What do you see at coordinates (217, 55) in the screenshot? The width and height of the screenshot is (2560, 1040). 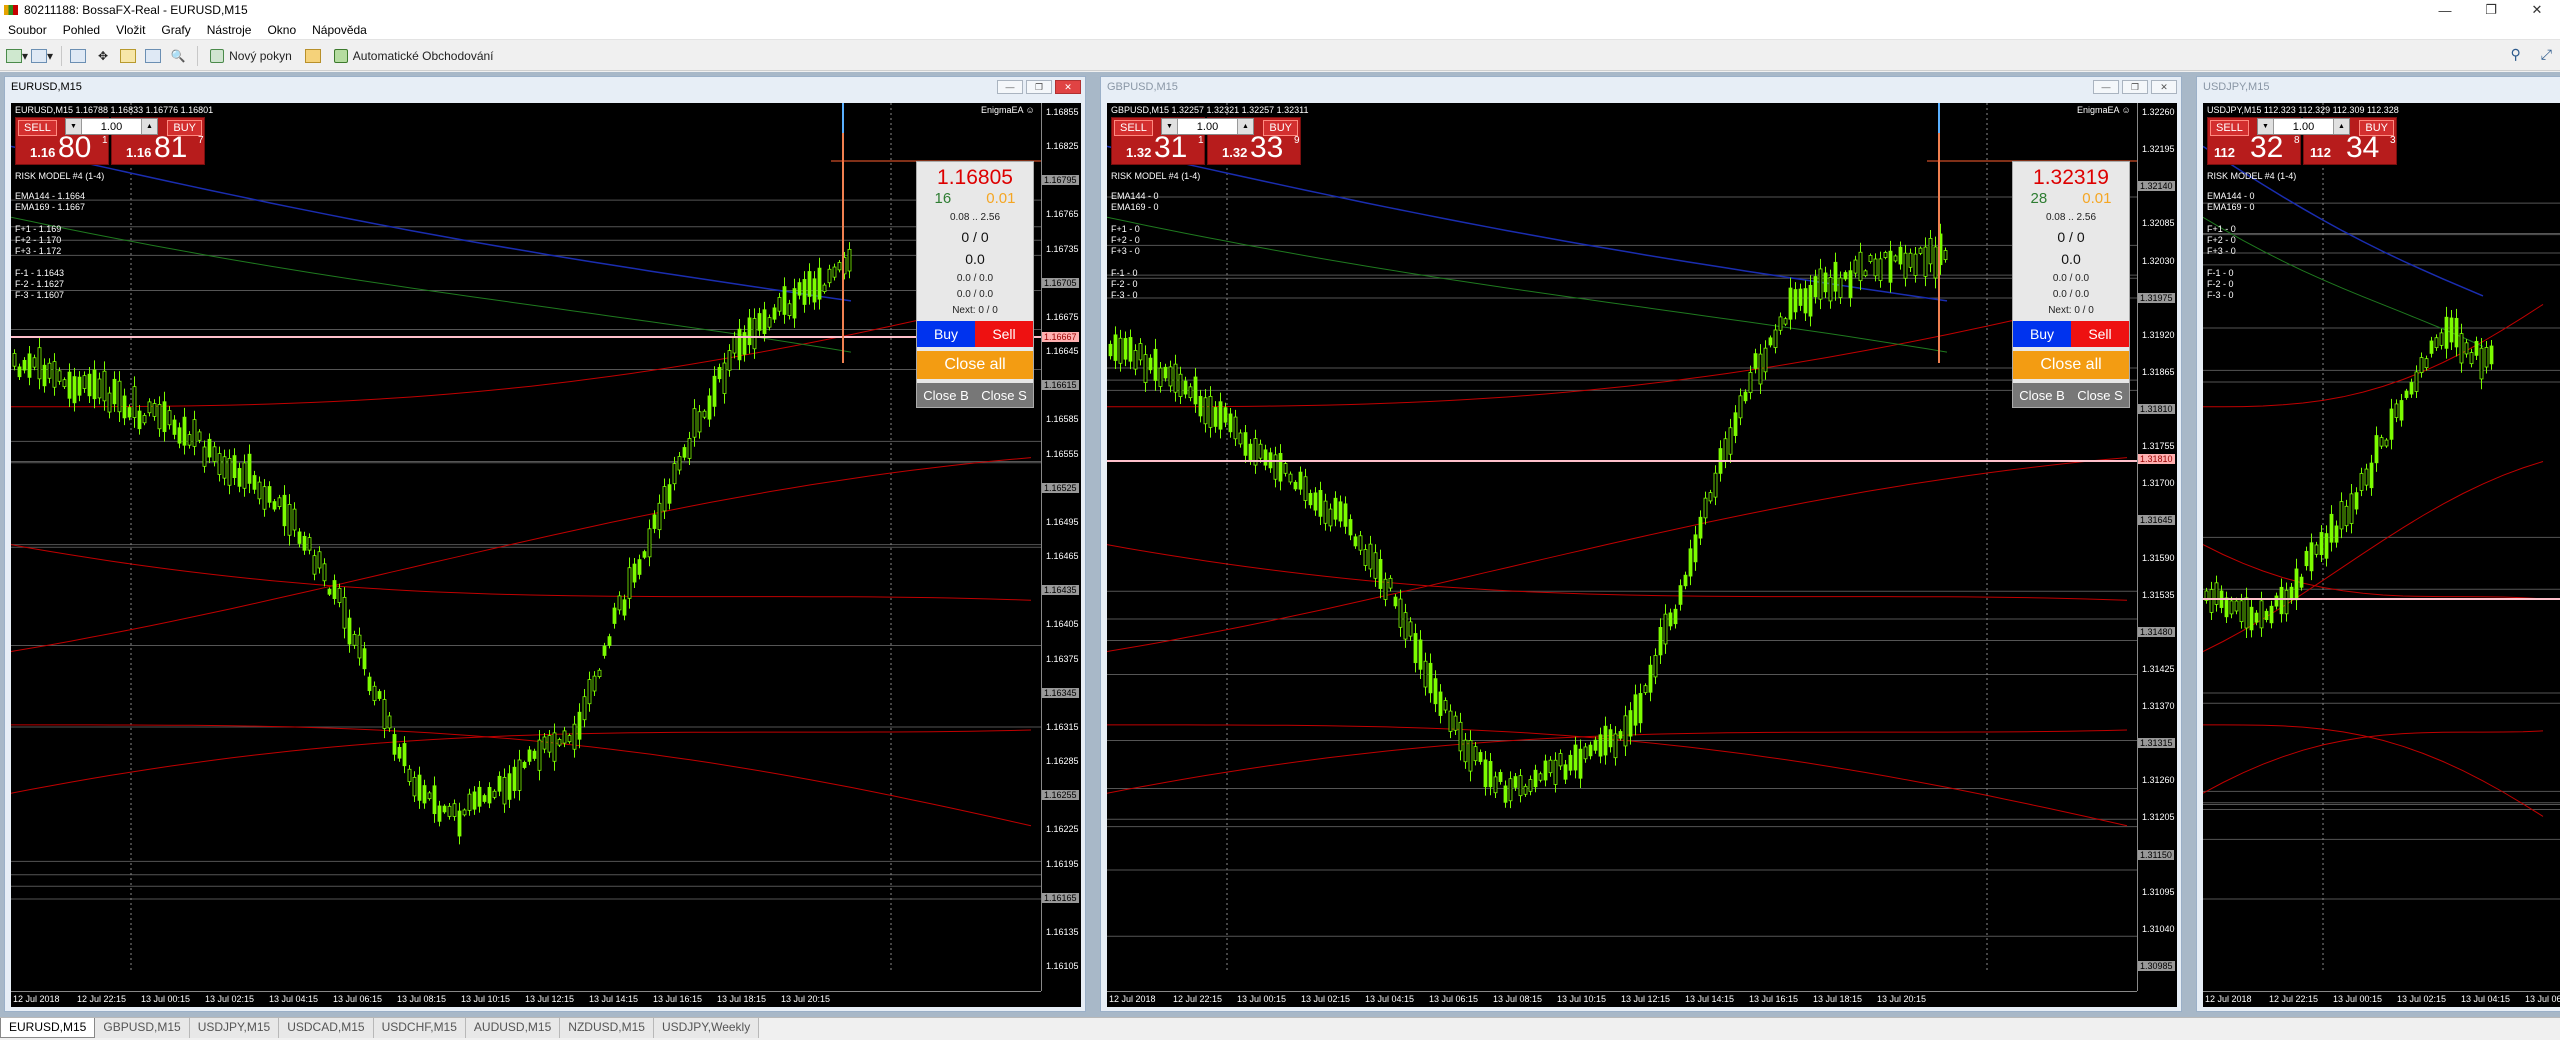 I see `new-order-icon` at bounding box center [217, 55].